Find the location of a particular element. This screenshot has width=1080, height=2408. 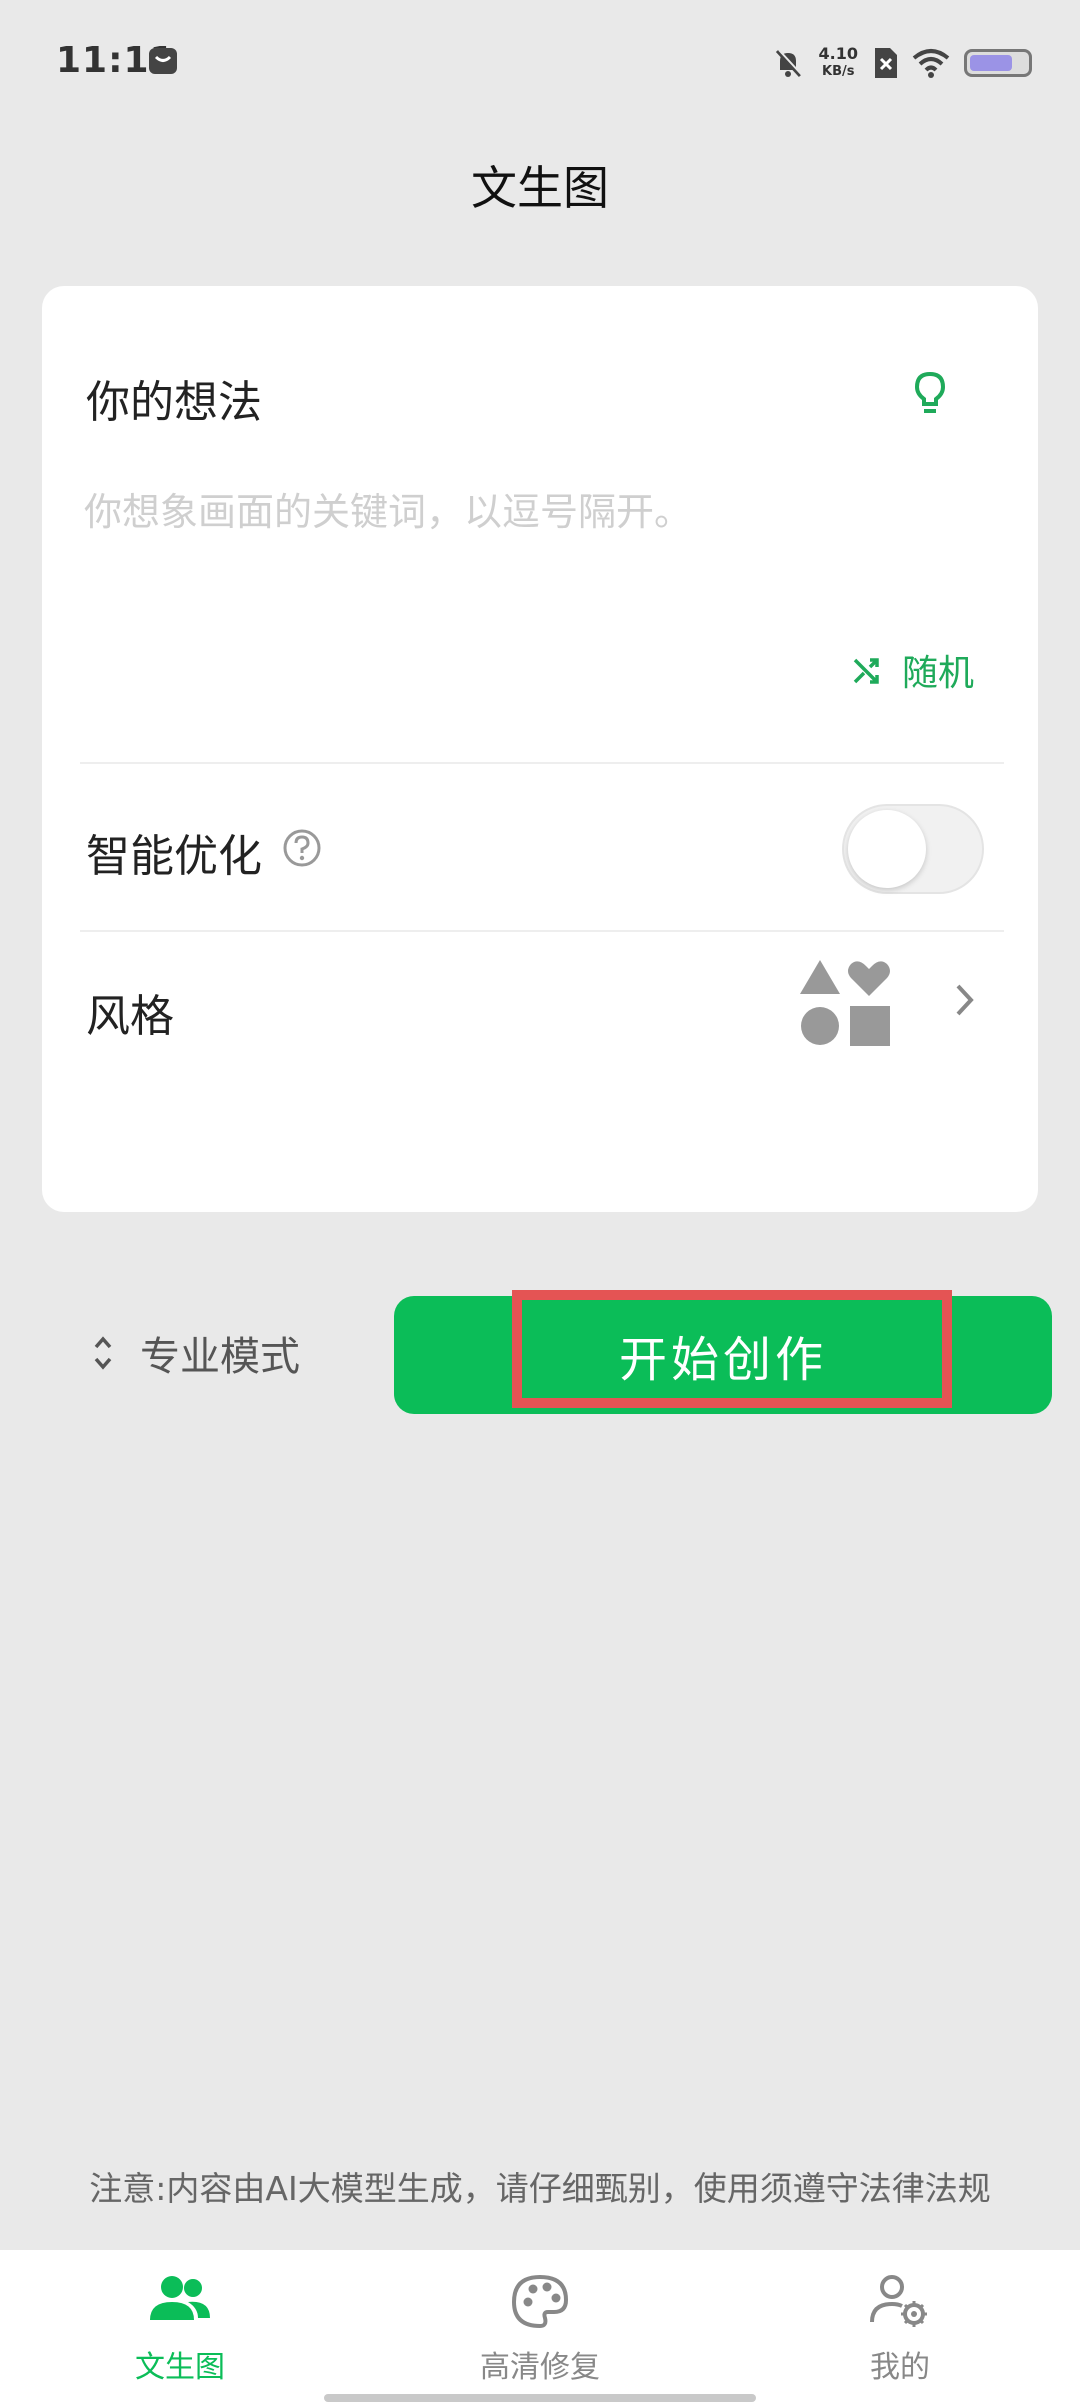

net-speed: 4.10 KB/s is located at coordinates (838, 63).